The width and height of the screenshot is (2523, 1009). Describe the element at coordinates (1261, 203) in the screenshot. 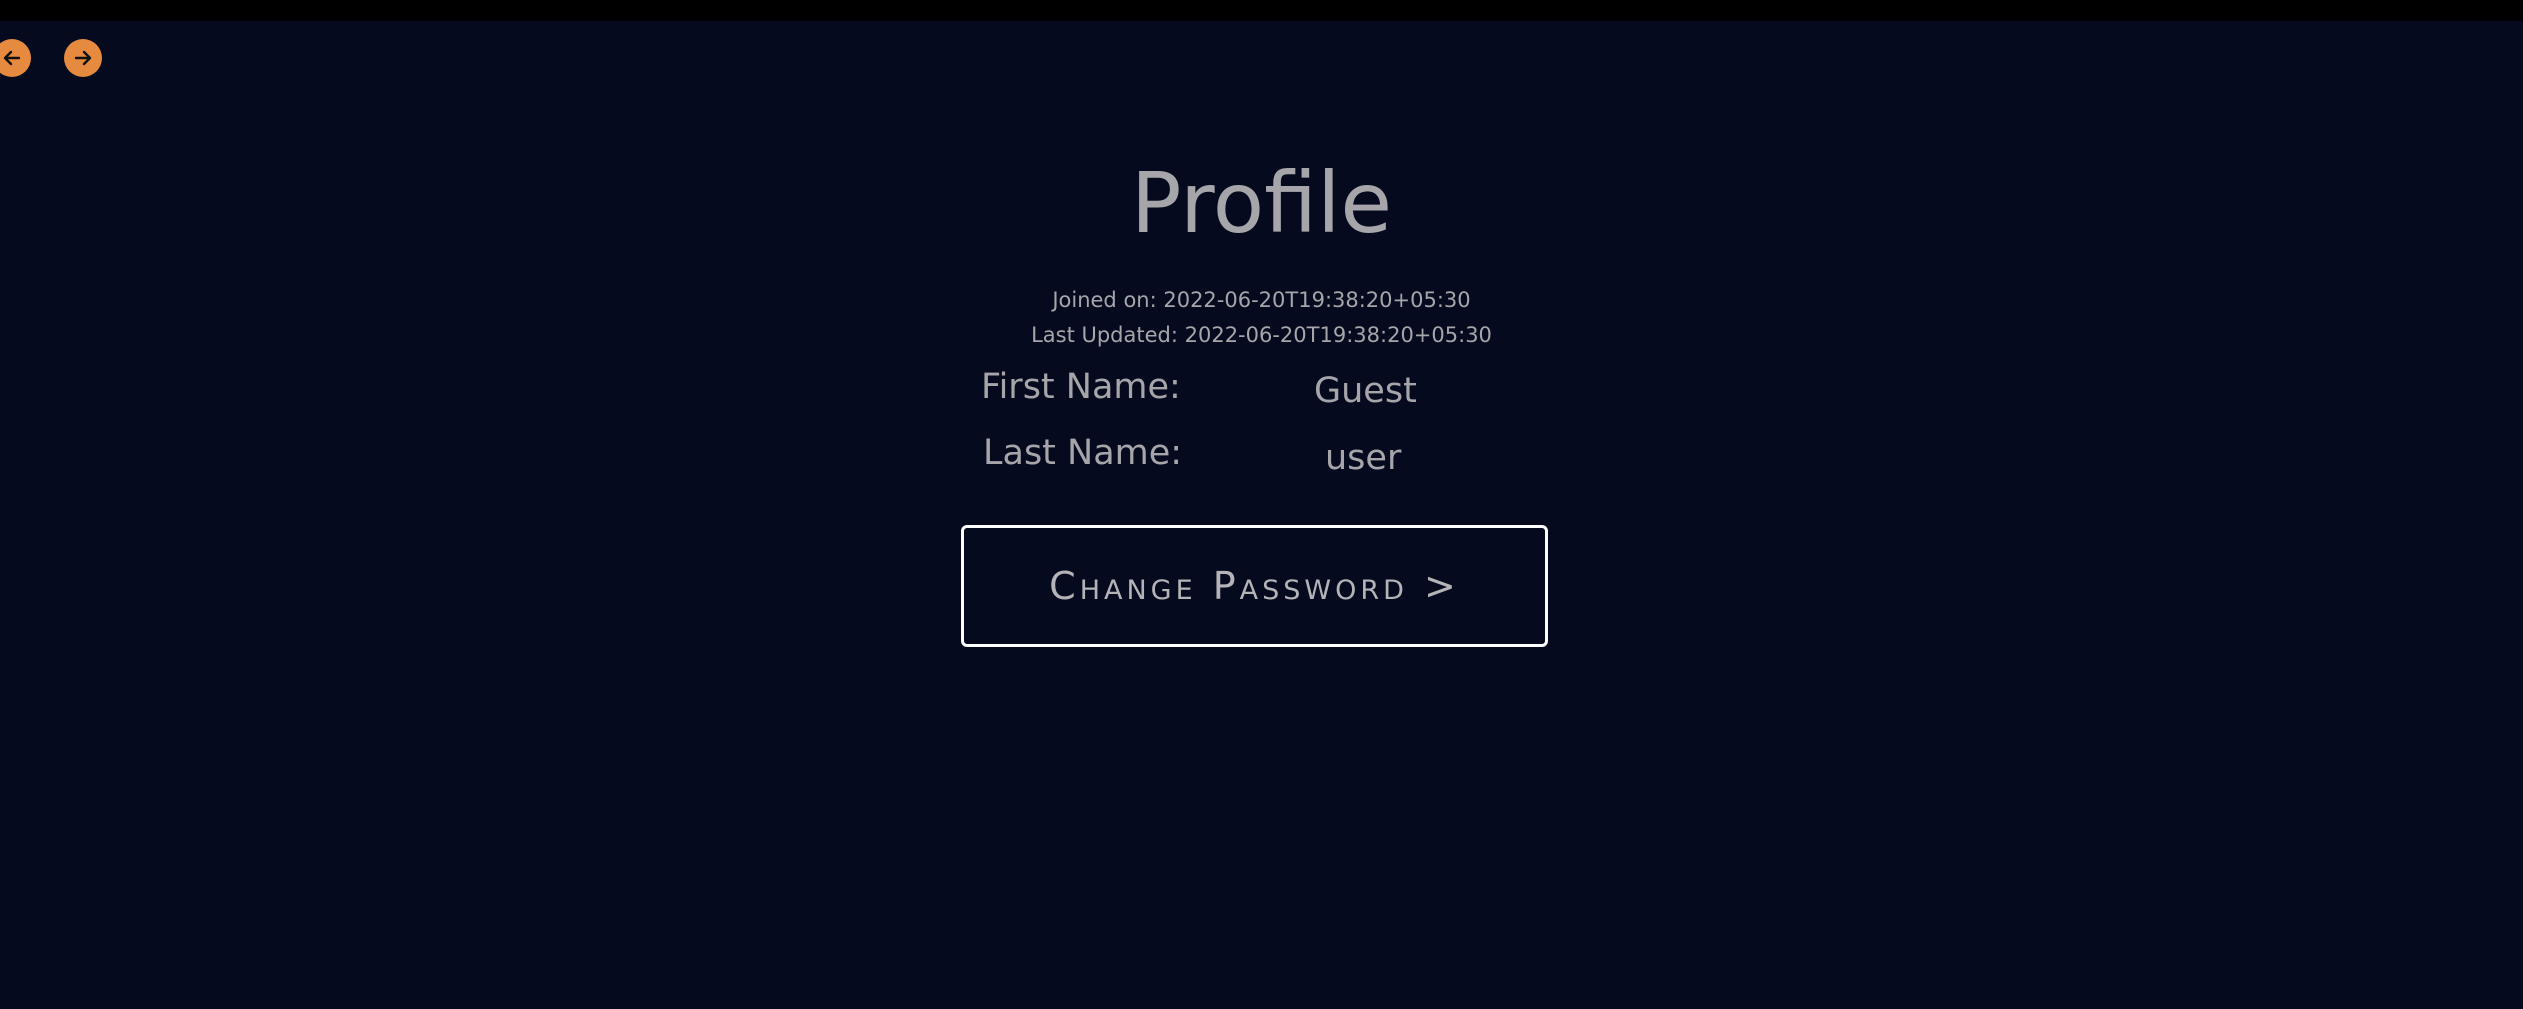

I see `page-title: Profile` at that location.